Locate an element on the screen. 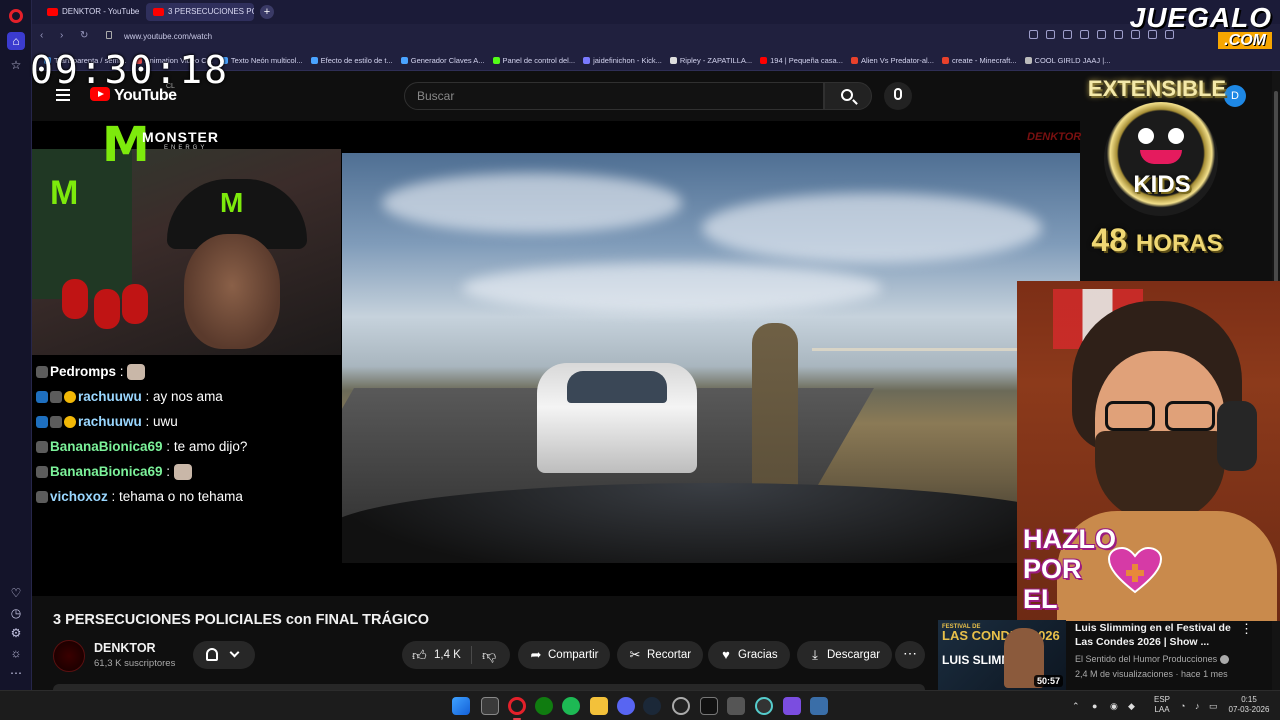 This screenshot has height=720, width=1280. thumbs-up-icon: 👍︎ is located at coordinates (419, 655).